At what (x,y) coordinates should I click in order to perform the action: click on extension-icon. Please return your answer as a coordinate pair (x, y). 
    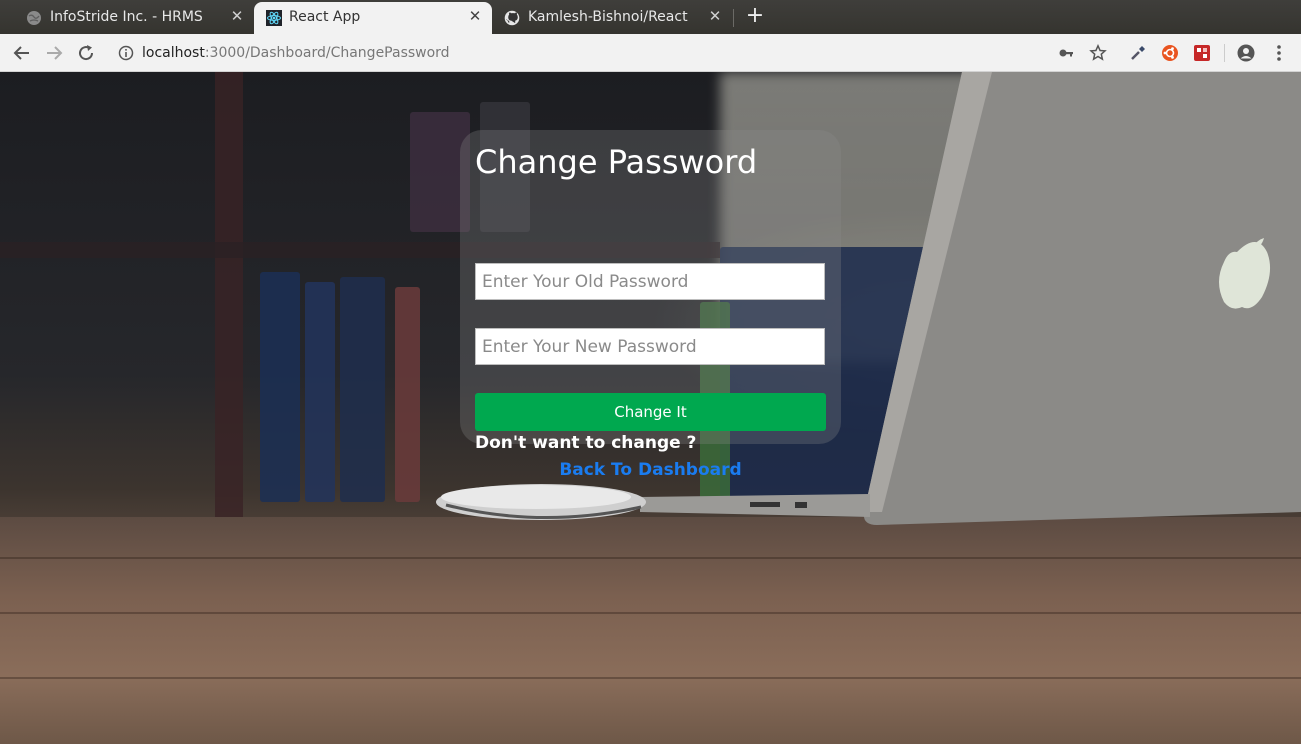
    Looking at the image, I should click on (1202, 53).